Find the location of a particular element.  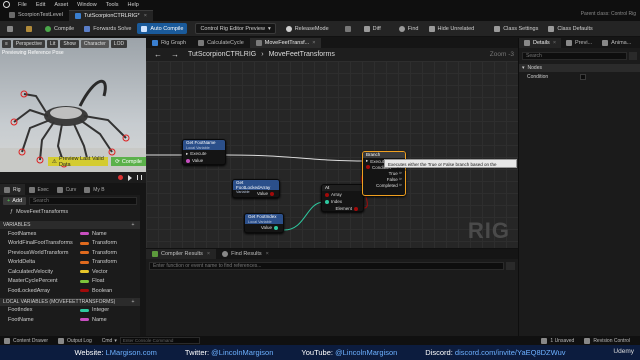

cmd-dropdown: Cmd ▾ is located at coordinates (109, 341).